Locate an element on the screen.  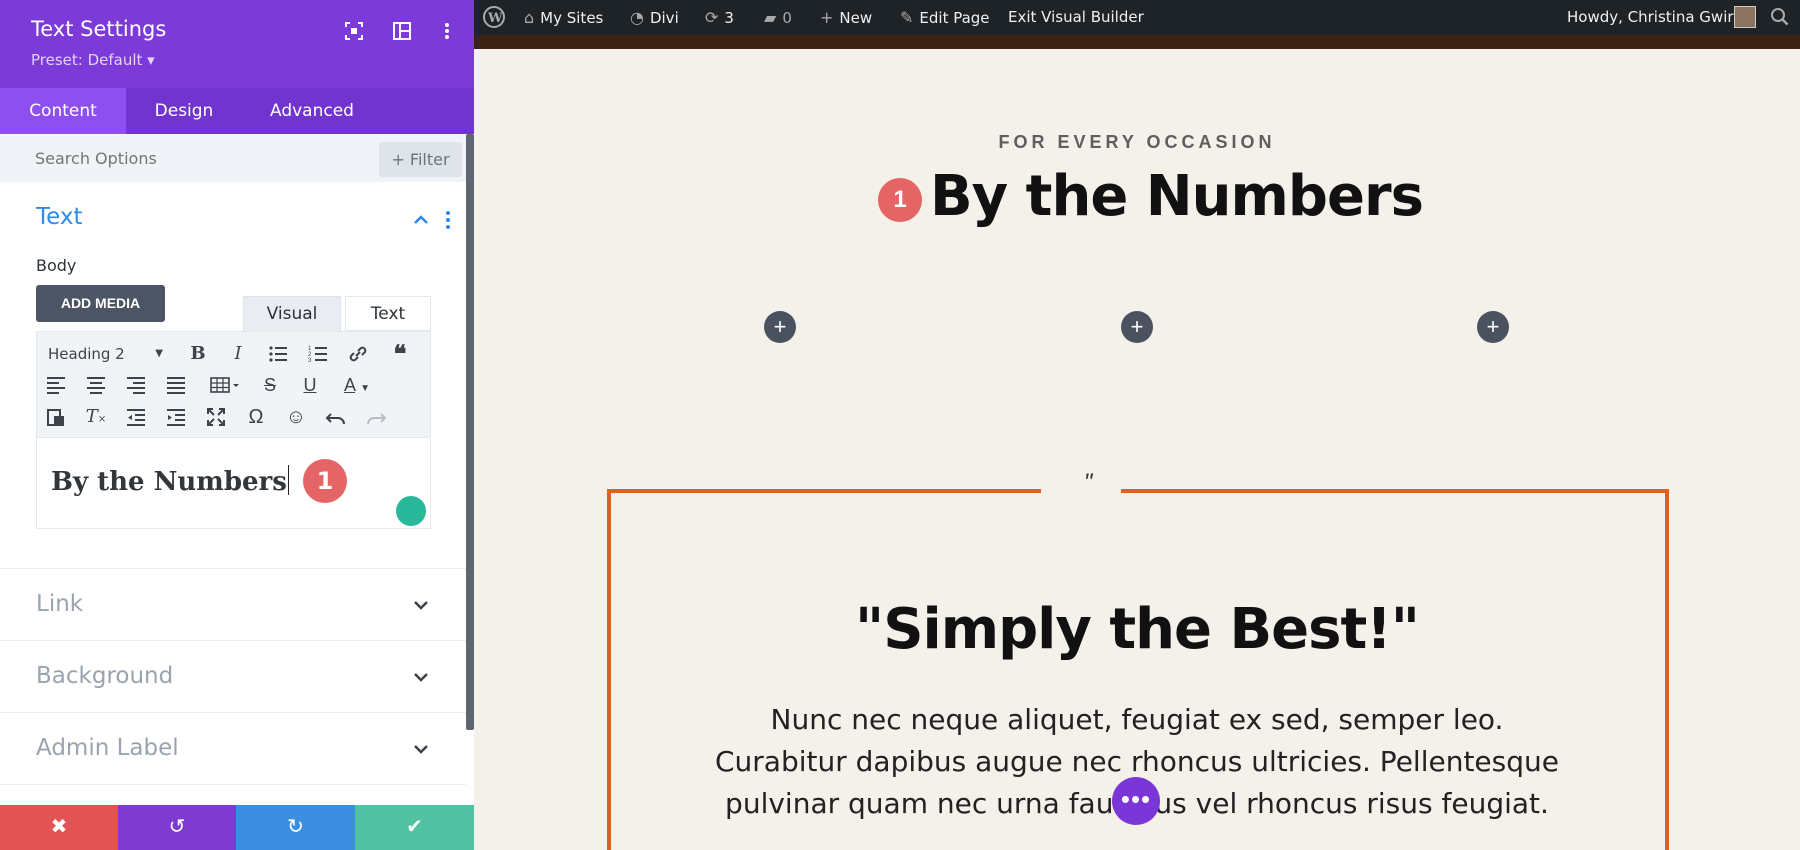
updates-count: 3 is located at coordinates (729, 18).